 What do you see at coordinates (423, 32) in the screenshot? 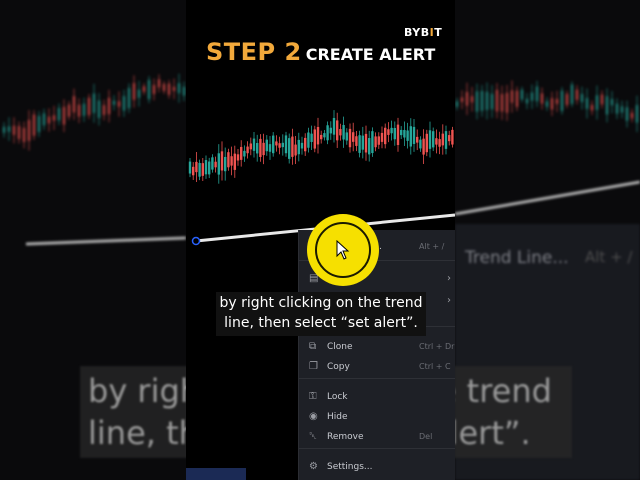
I see `brand-logo: BYBIT` at bounding box center [423, 32].